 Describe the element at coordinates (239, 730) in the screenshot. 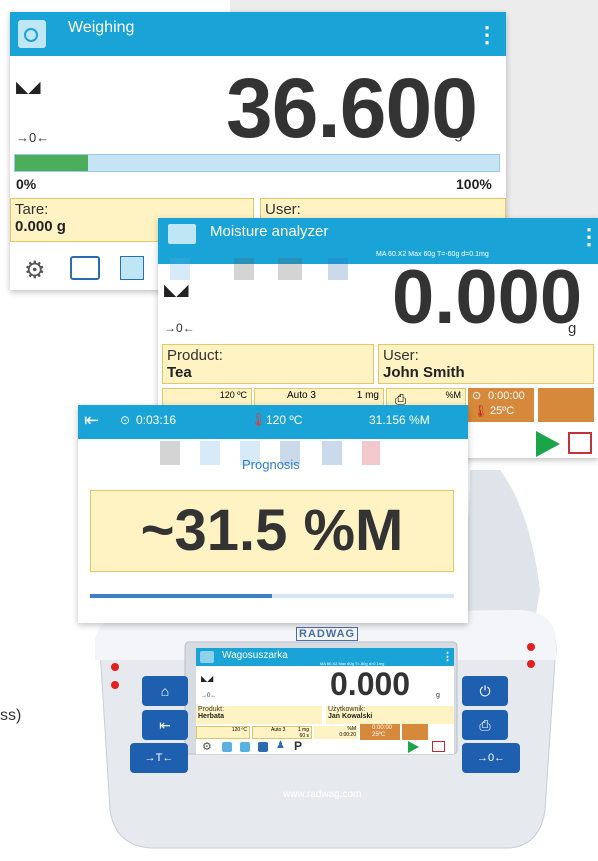

I see `mini-temp: 120 ºC` at that location.